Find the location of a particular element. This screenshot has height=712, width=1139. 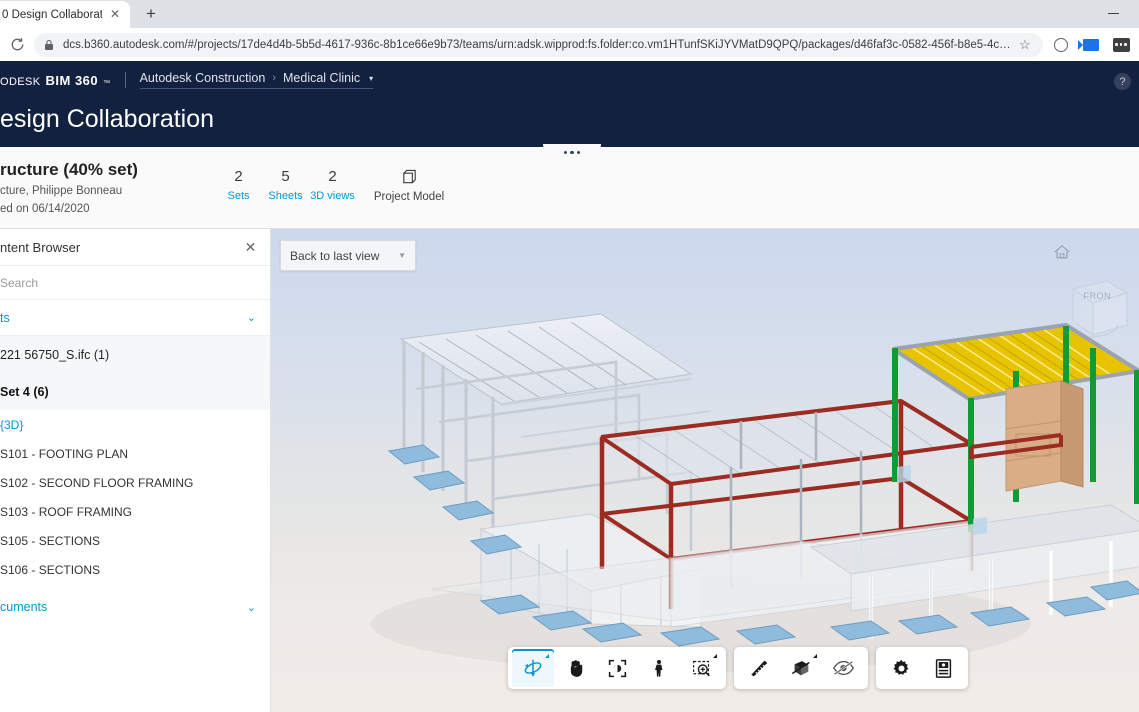

breadcrumb: Autodesk Construction › Medical Clinic ▾ is located at coordinates (256, 80).